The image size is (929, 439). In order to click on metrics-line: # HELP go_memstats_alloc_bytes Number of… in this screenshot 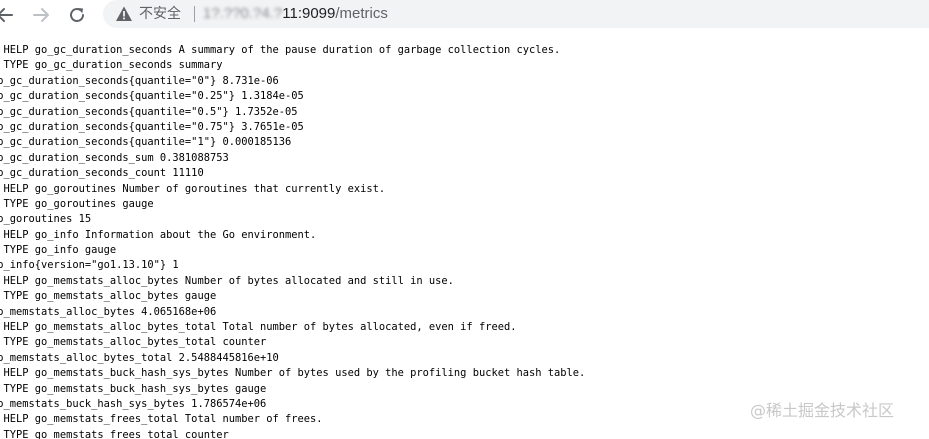, I will do `click(227, 280)`.